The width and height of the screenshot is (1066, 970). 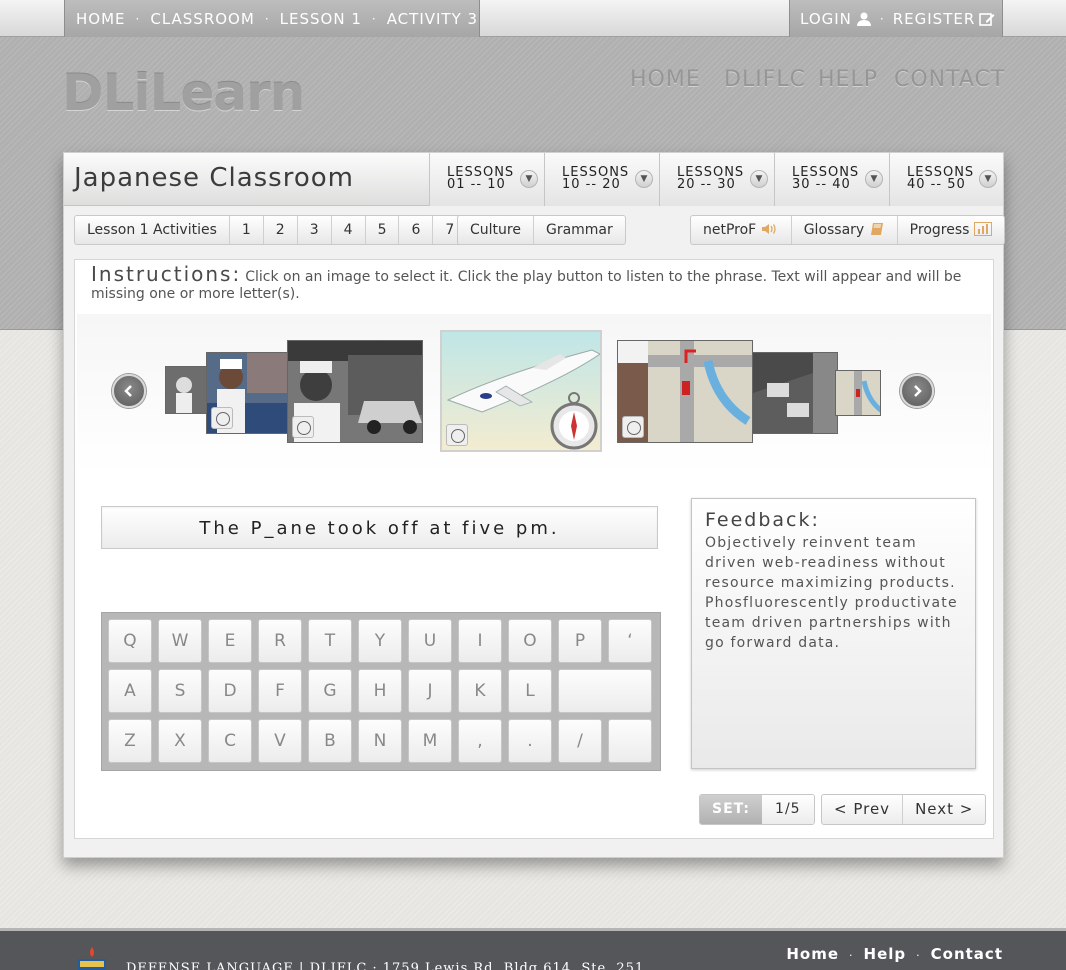 I want to click on nav-contact: CONTACT, so click(x=949, y=79).